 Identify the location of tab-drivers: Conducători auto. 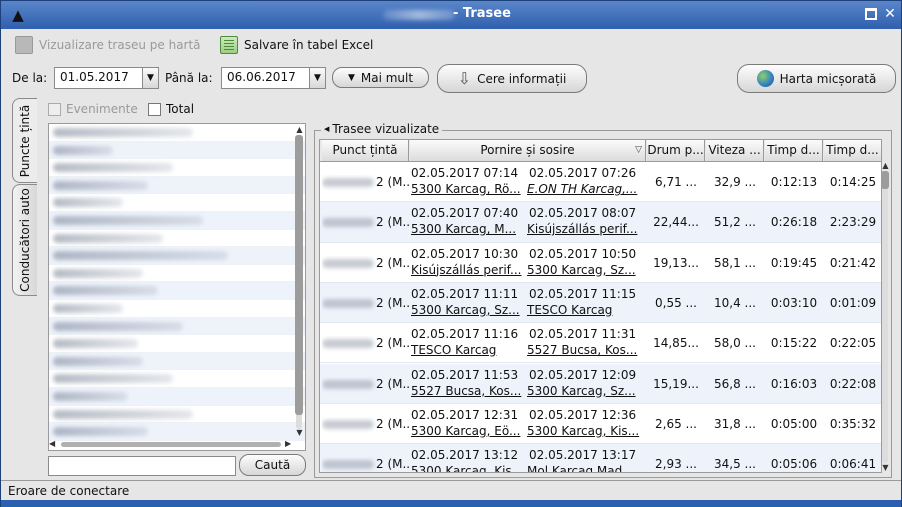
(24, 240).